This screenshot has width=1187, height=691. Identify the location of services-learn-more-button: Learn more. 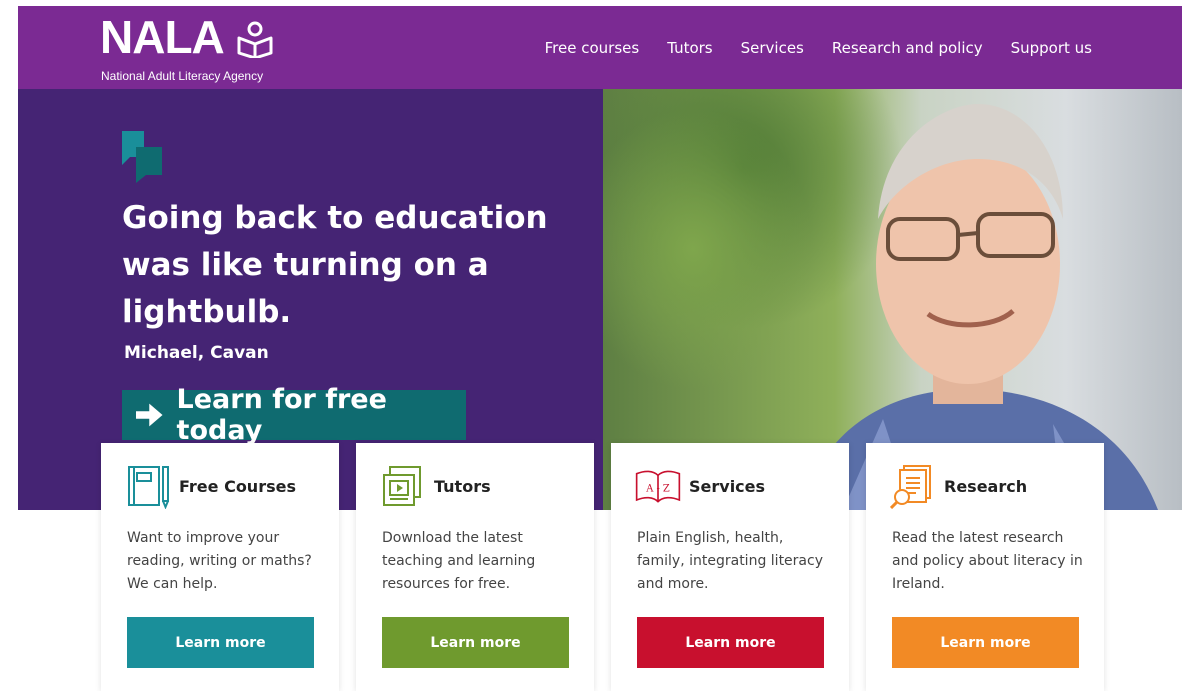
(730, 642).